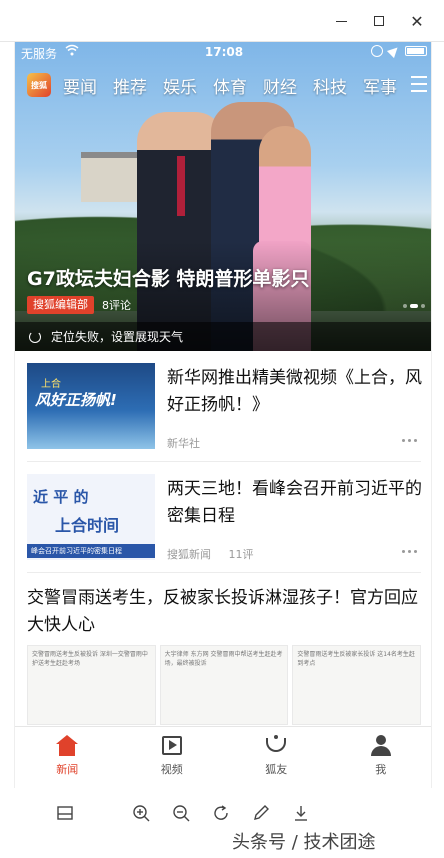 The width and height of the screenshot is (444, 858). I want to click on edit-icon, so click(261, 813).